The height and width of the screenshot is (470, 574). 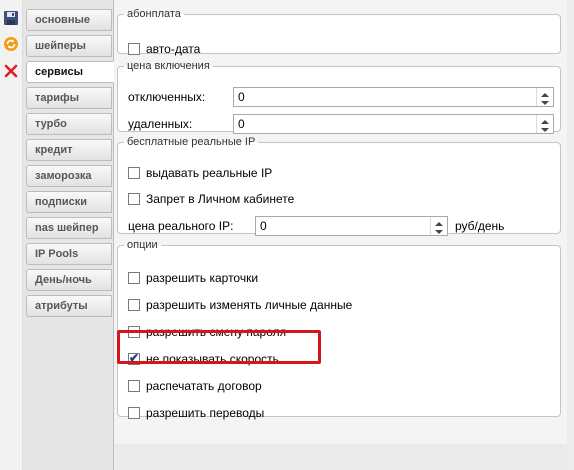 I want to click on tab-atributy: атрибуты, so click(x=69, y=306).